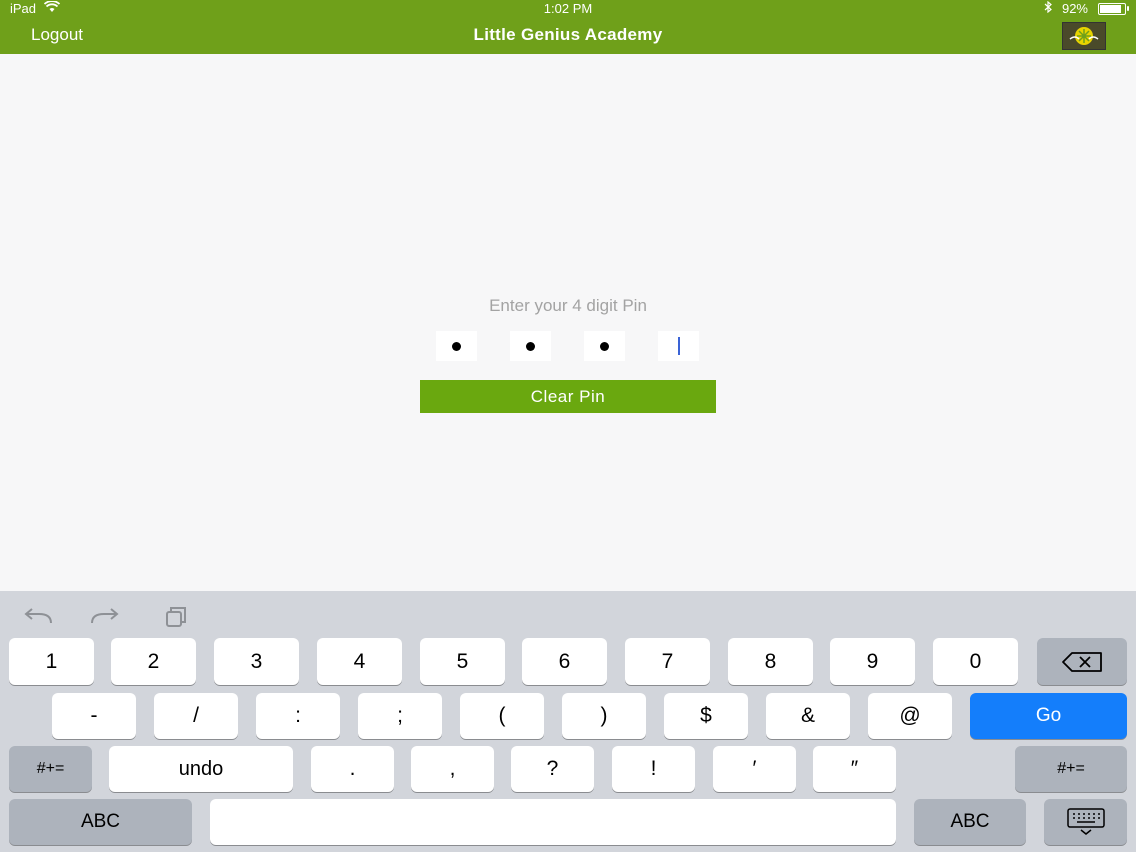 This screenshot has width=1136, height=852. What do you see at coordinates (770, 661) in the screenshot?
I see `key-8: 8` at bounding box center [770, 661].